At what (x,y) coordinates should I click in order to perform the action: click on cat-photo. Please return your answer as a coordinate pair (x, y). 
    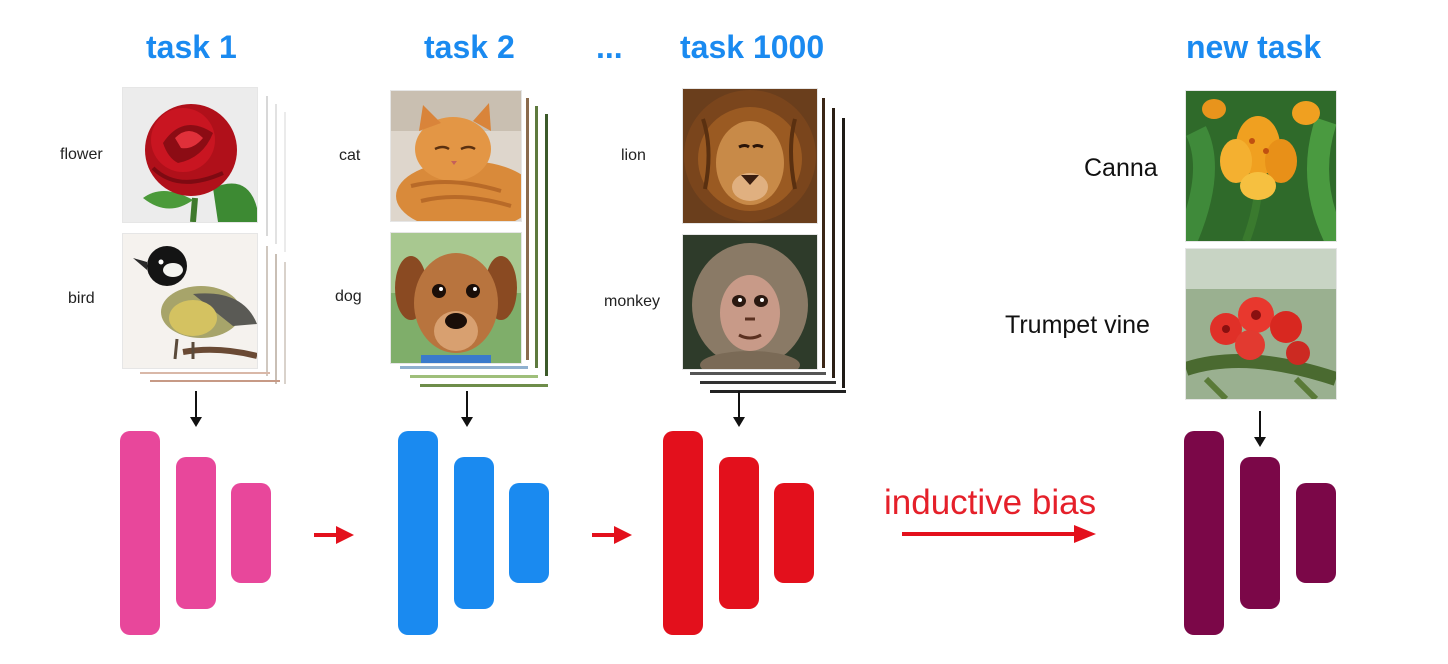
    Looking at the image, I should click on (456, 156).